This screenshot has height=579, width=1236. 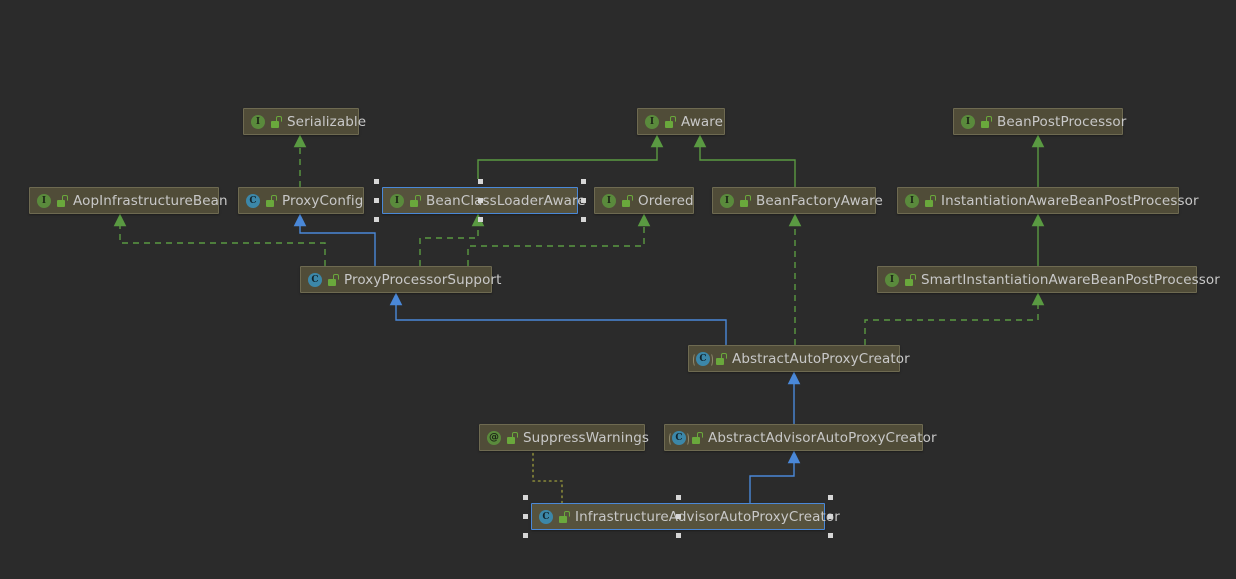 I want to click on uml-node-label: ProxyProcessorSupport, so click(x=423, y=279).